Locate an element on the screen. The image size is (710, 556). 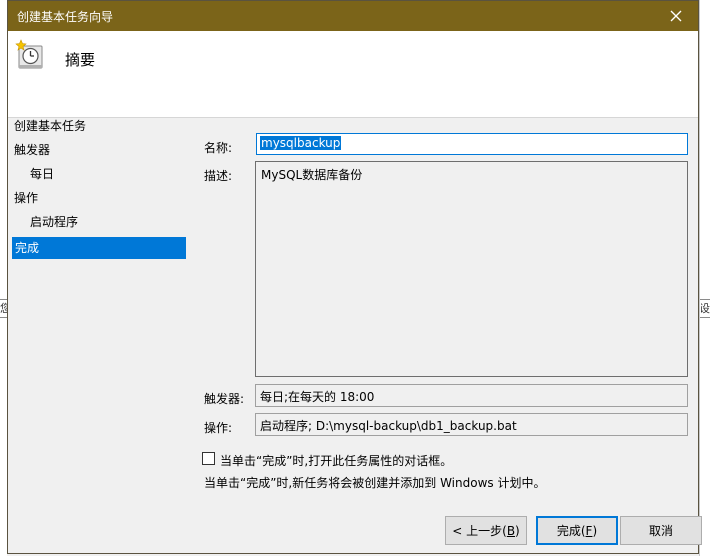
description-label: 描述: is located at coordinates (218, 176).